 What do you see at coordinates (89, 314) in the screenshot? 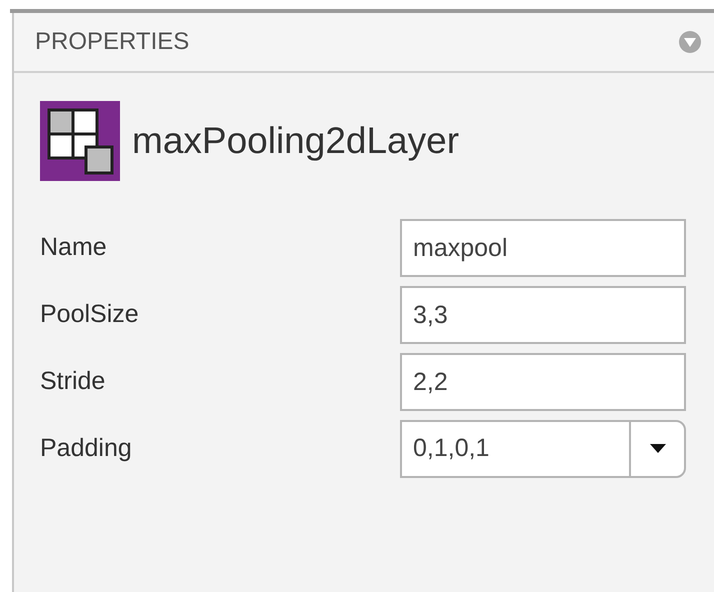
I see `property-label: PoolSize` at bounding box center [89, 314].